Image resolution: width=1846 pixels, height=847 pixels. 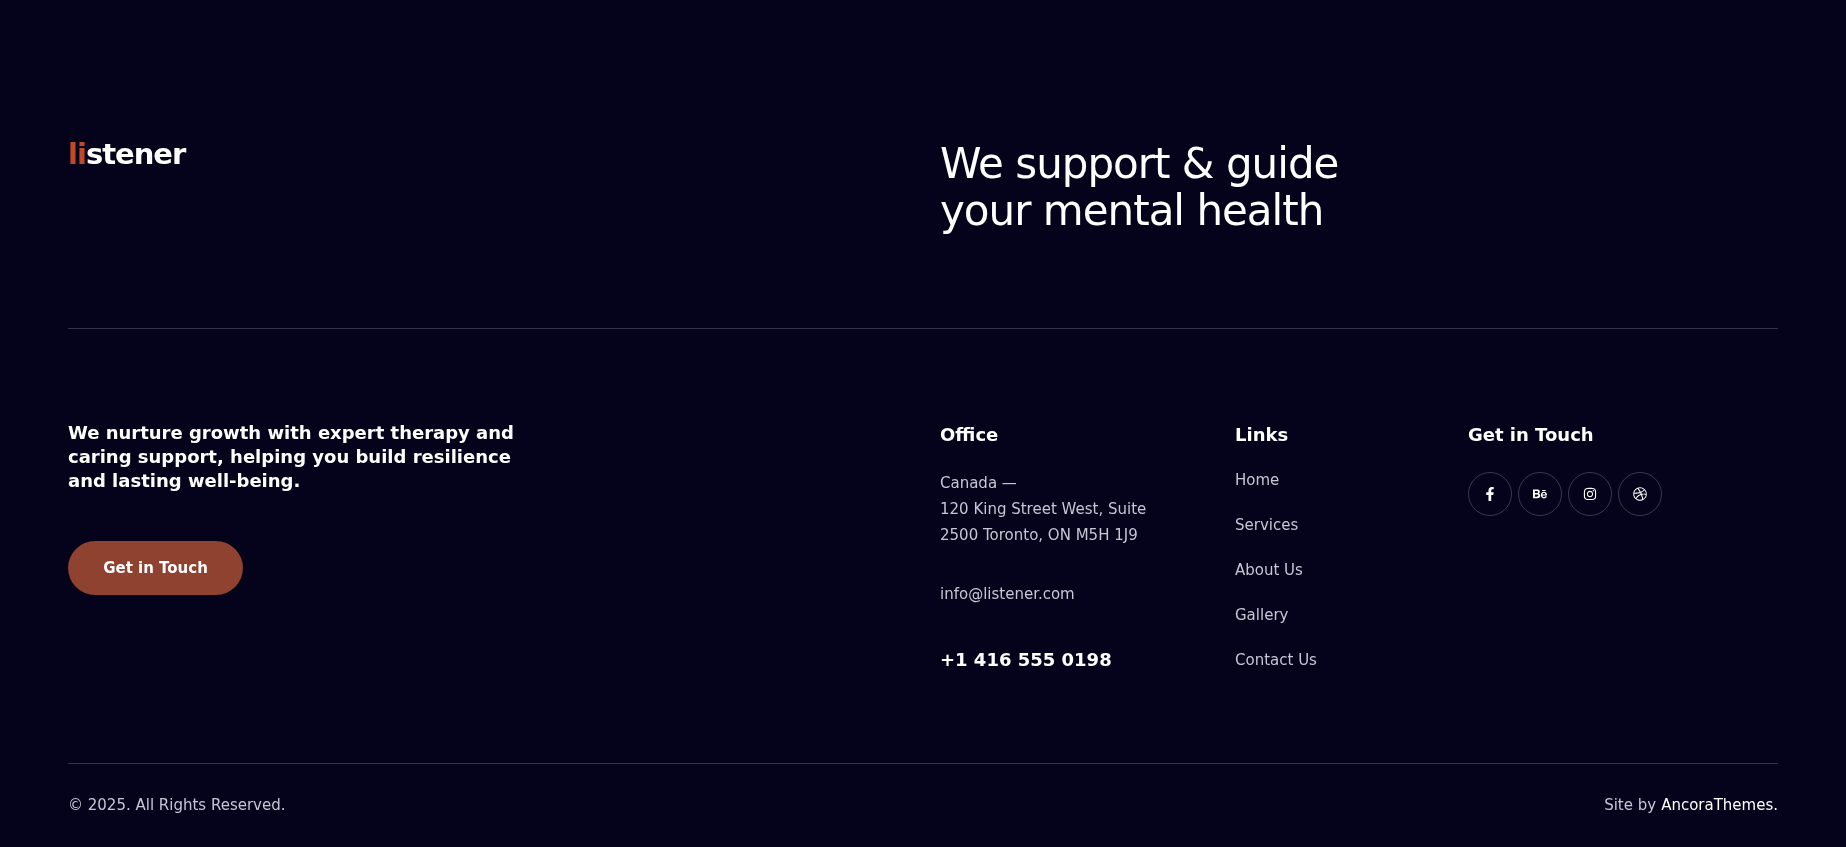 What do you see at coordinates (1269, 570) in the screenshot?
I see `footer-link: About Us` at bounding box center [1269, 570].